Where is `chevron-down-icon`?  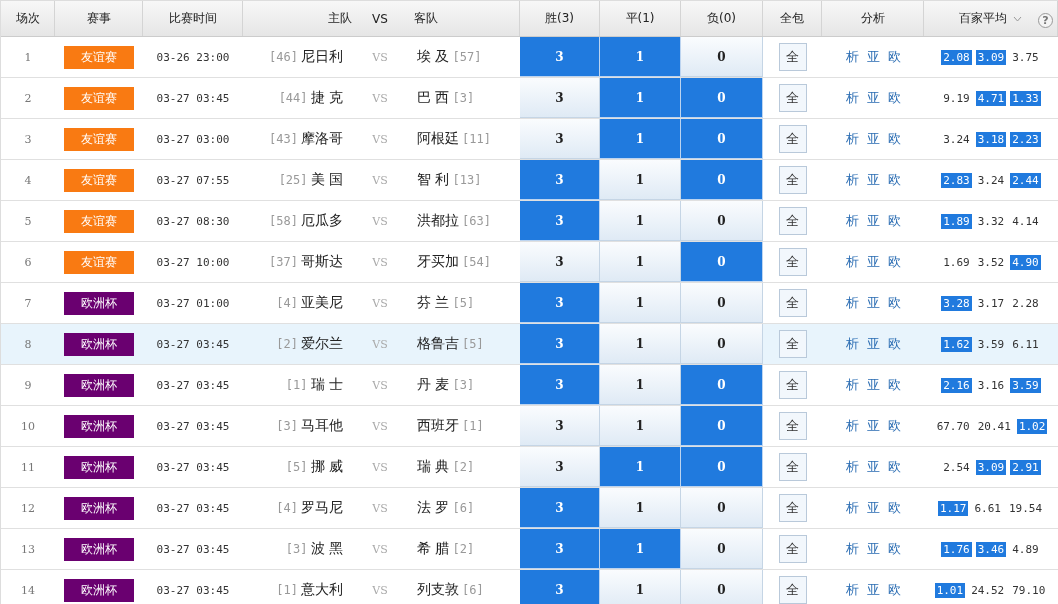
chevron-down-icon is located at coordinates (1017, 18).